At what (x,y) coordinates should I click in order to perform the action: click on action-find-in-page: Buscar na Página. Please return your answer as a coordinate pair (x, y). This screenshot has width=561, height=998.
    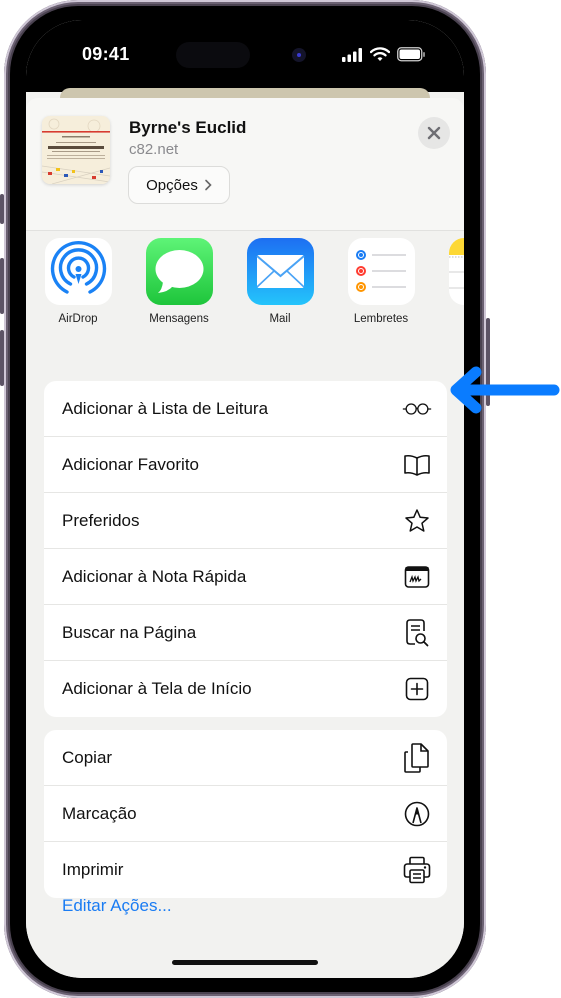
    Looking at the image, I should click on (245, 633).